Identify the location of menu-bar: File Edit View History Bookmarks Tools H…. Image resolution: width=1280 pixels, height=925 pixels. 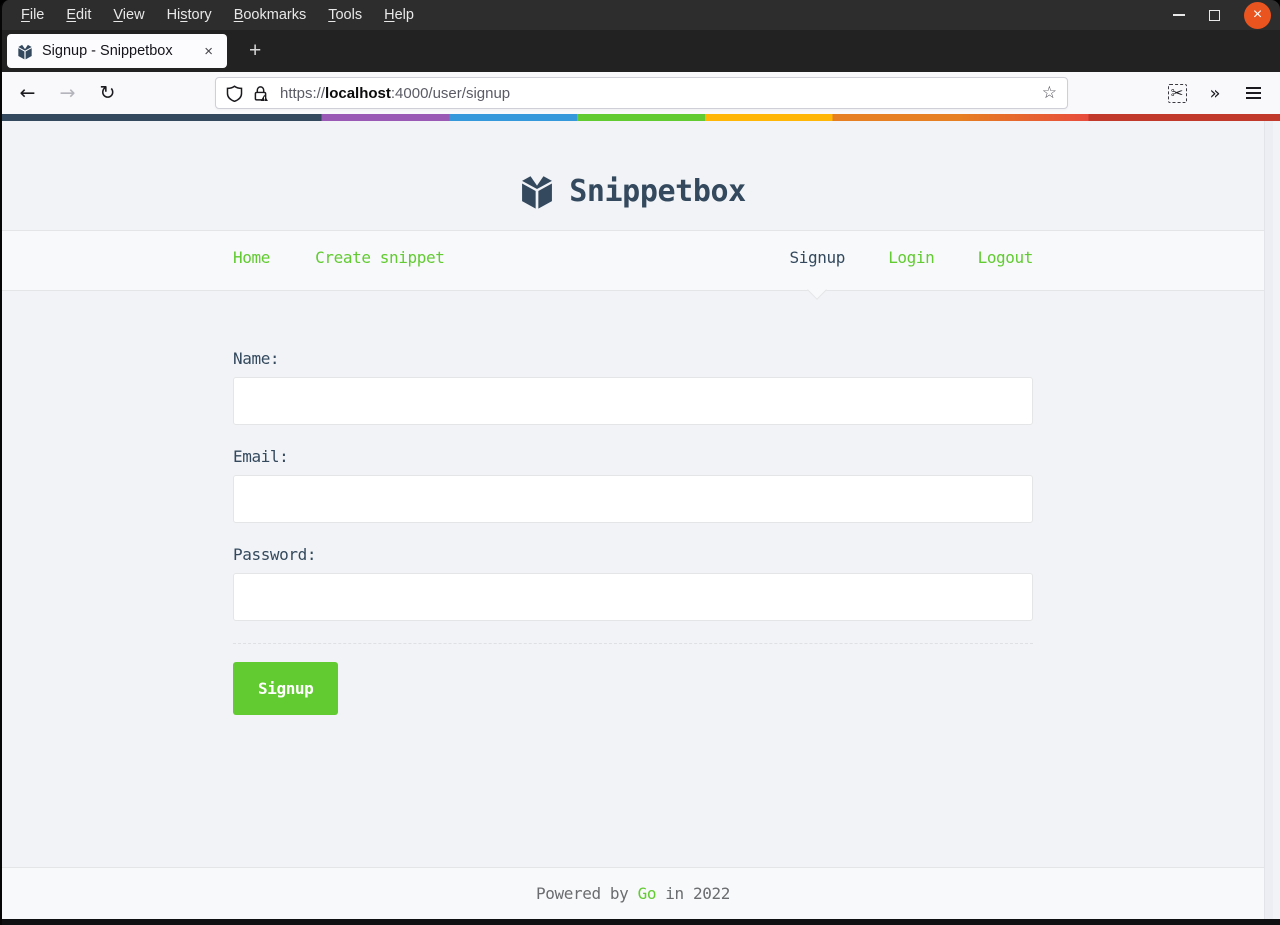
(641, 15).